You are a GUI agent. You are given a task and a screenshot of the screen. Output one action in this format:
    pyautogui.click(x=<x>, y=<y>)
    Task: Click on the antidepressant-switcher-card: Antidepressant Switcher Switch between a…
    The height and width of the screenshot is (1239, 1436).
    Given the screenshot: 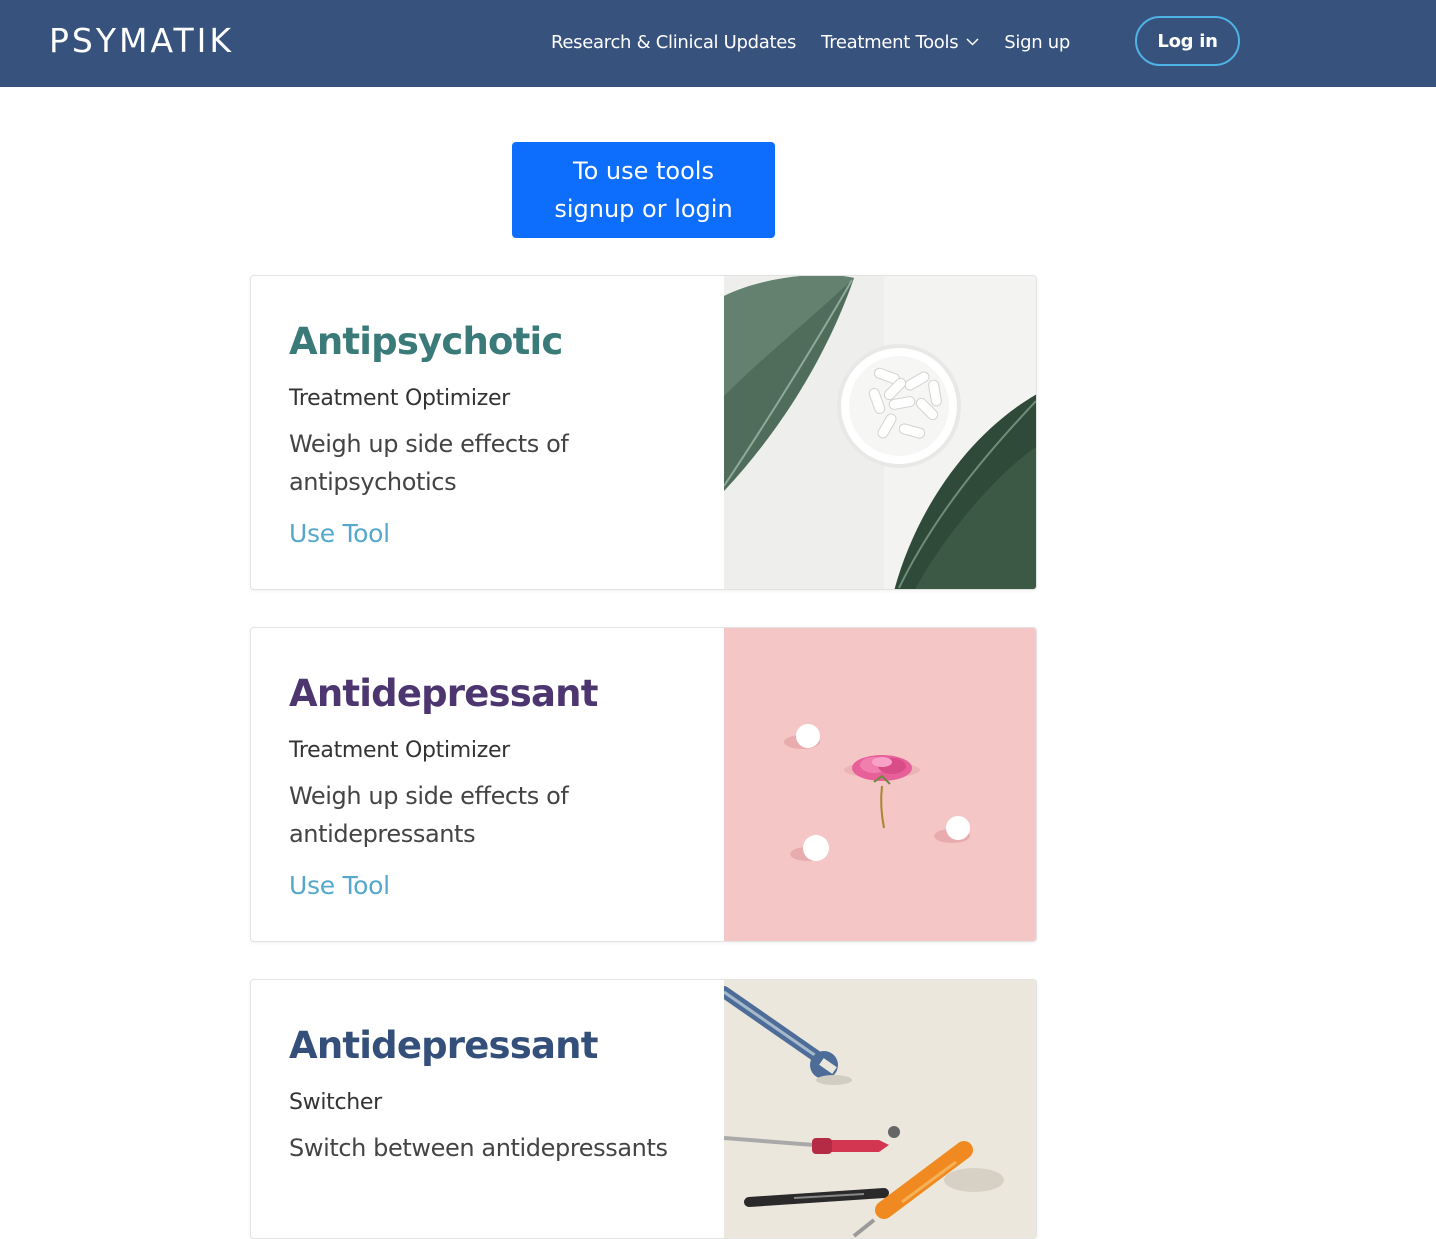 What is the action you would take?
    pyautogui.click(x=643, y=1109)
    